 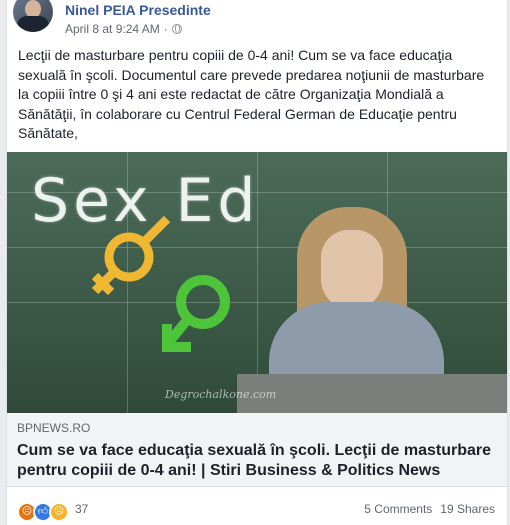 I want to click on globe-icon, so click(x=176, y=29).